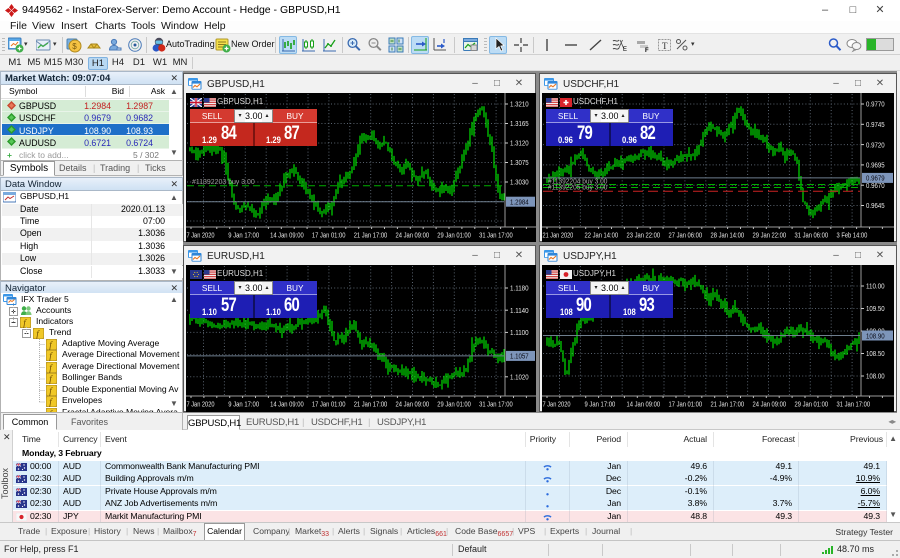 The height and width of the screenshot is (558, 900). What do you see at coordinates (519, 356) in the screenshot?
I see `svg-text: 1.1057` at bounding box center [519, 356].